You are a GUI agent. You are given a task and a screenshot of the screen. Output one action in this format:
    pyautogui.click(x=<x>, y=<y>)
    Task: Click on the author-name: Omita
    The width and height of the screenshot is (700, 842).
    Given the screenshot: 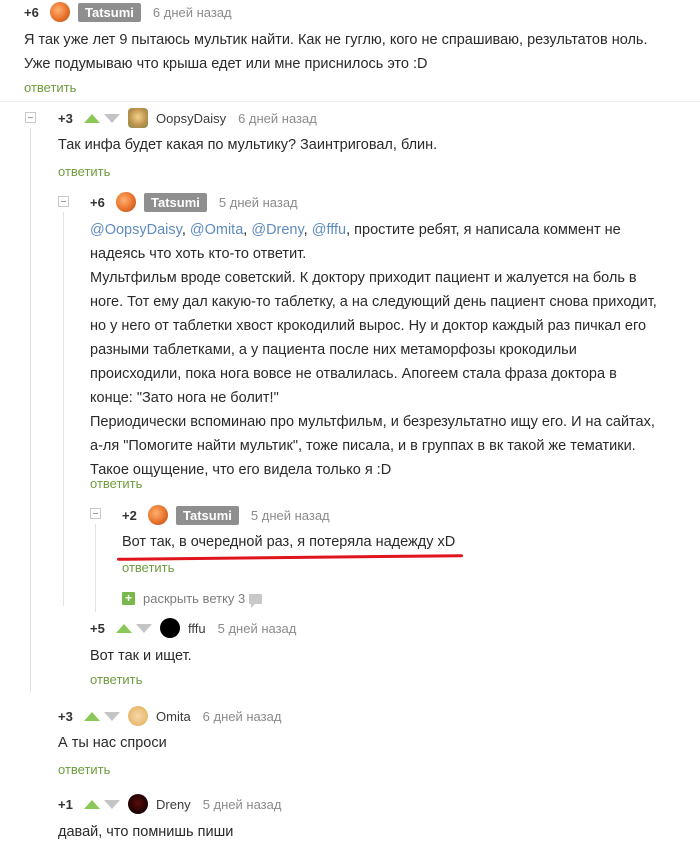 What is the action you would take?
    pyautogui.click(x=173, y=716)
    